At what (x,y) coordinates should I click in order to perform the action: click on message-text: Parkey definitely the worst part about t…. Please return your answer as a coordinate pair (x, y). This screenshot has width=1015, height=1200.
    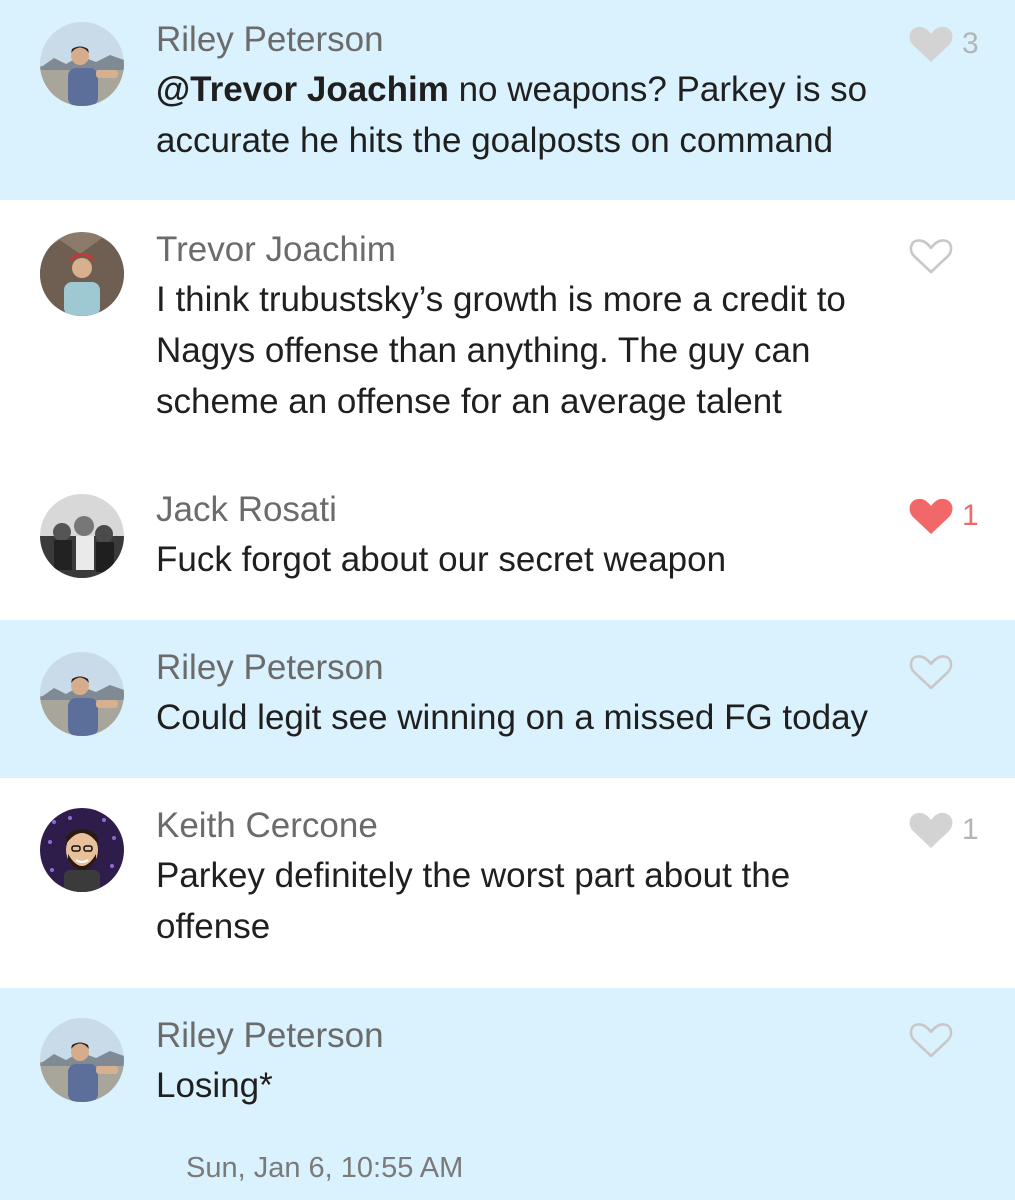
    Looking at the image, I should click on (473, 901).